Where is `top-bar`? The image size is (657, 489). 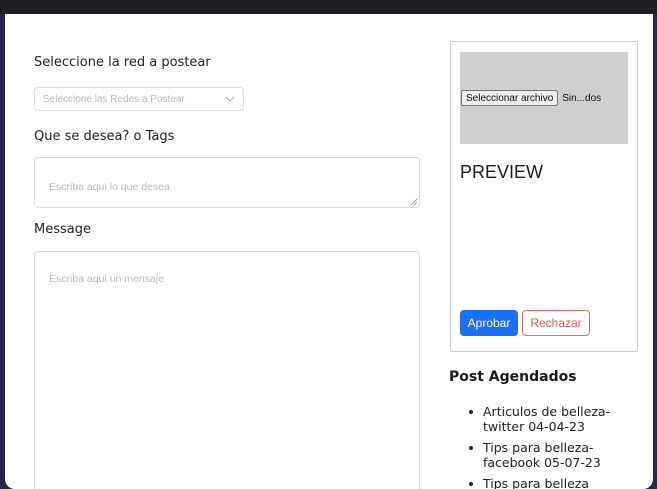 top-bar is located at coordinates (328, 7).